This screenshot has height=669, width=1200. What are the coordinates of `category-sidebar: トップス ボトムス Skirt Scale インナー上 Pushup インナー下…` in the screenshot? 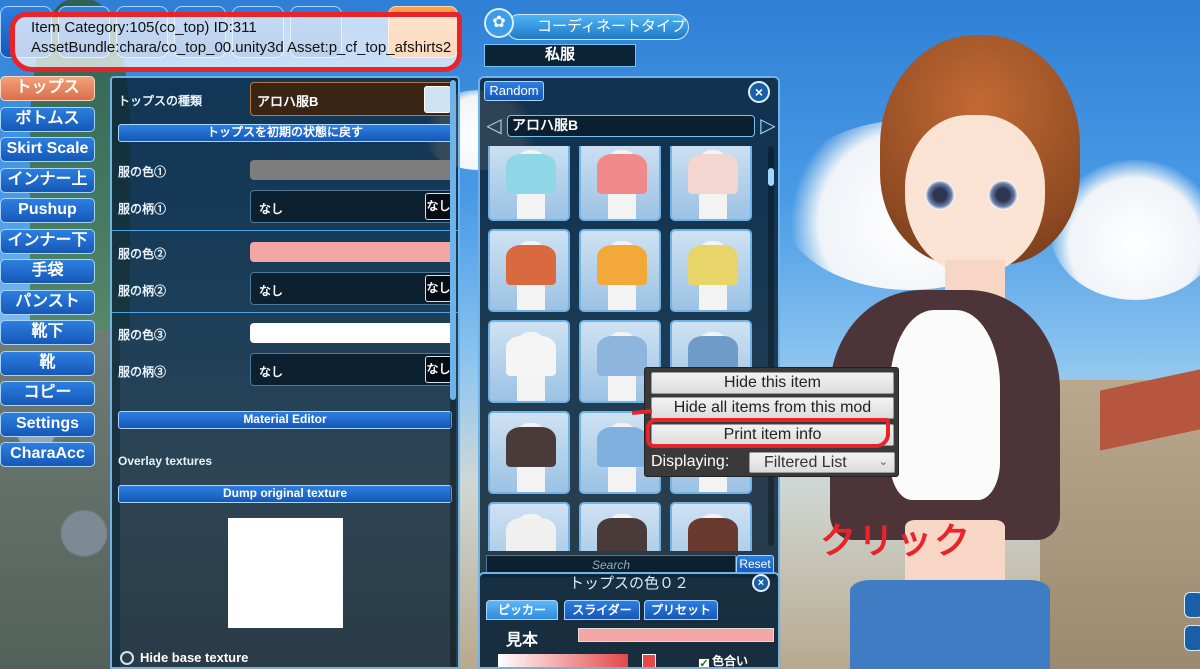 It's located at (49, 274).